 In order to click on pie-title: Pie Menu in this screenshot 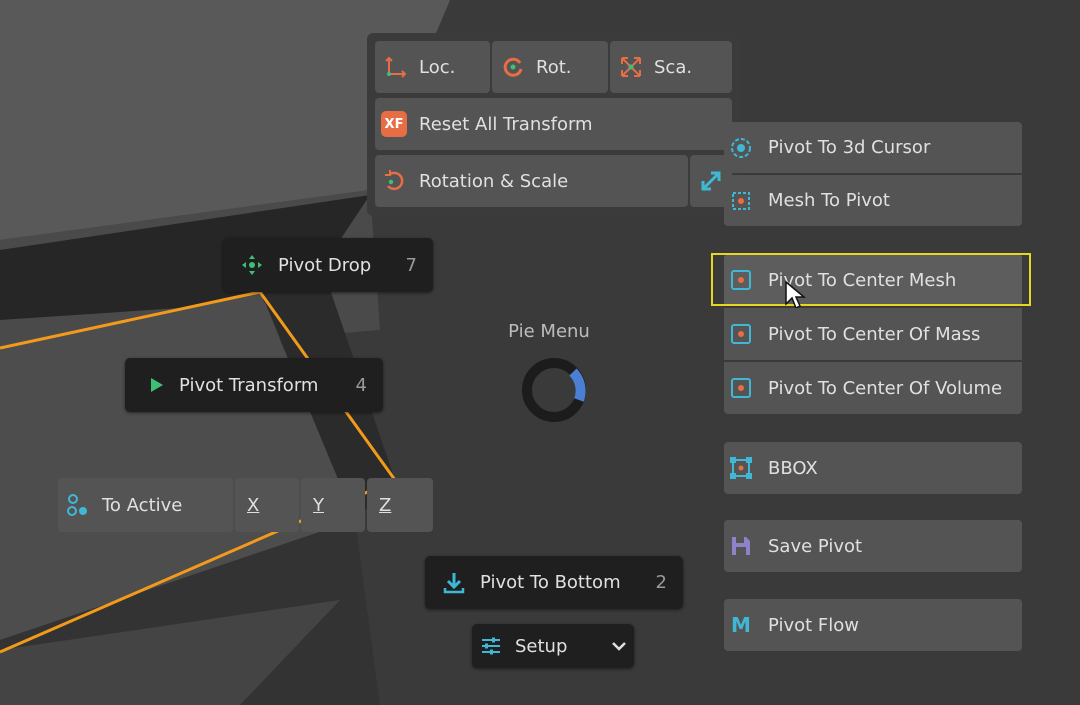, I will do `click(549, 331)`.